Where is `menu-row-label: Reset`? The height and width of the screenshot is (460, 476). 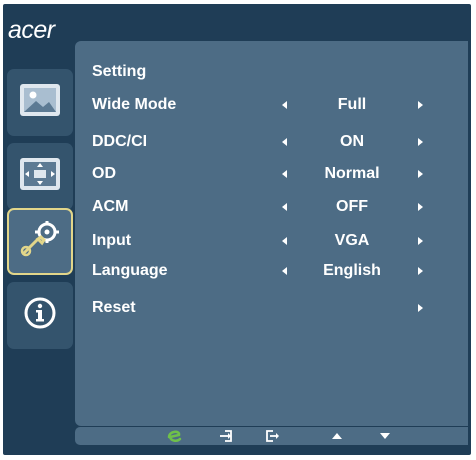 menu-row-label: Reset is located at coordinates (114, 307).